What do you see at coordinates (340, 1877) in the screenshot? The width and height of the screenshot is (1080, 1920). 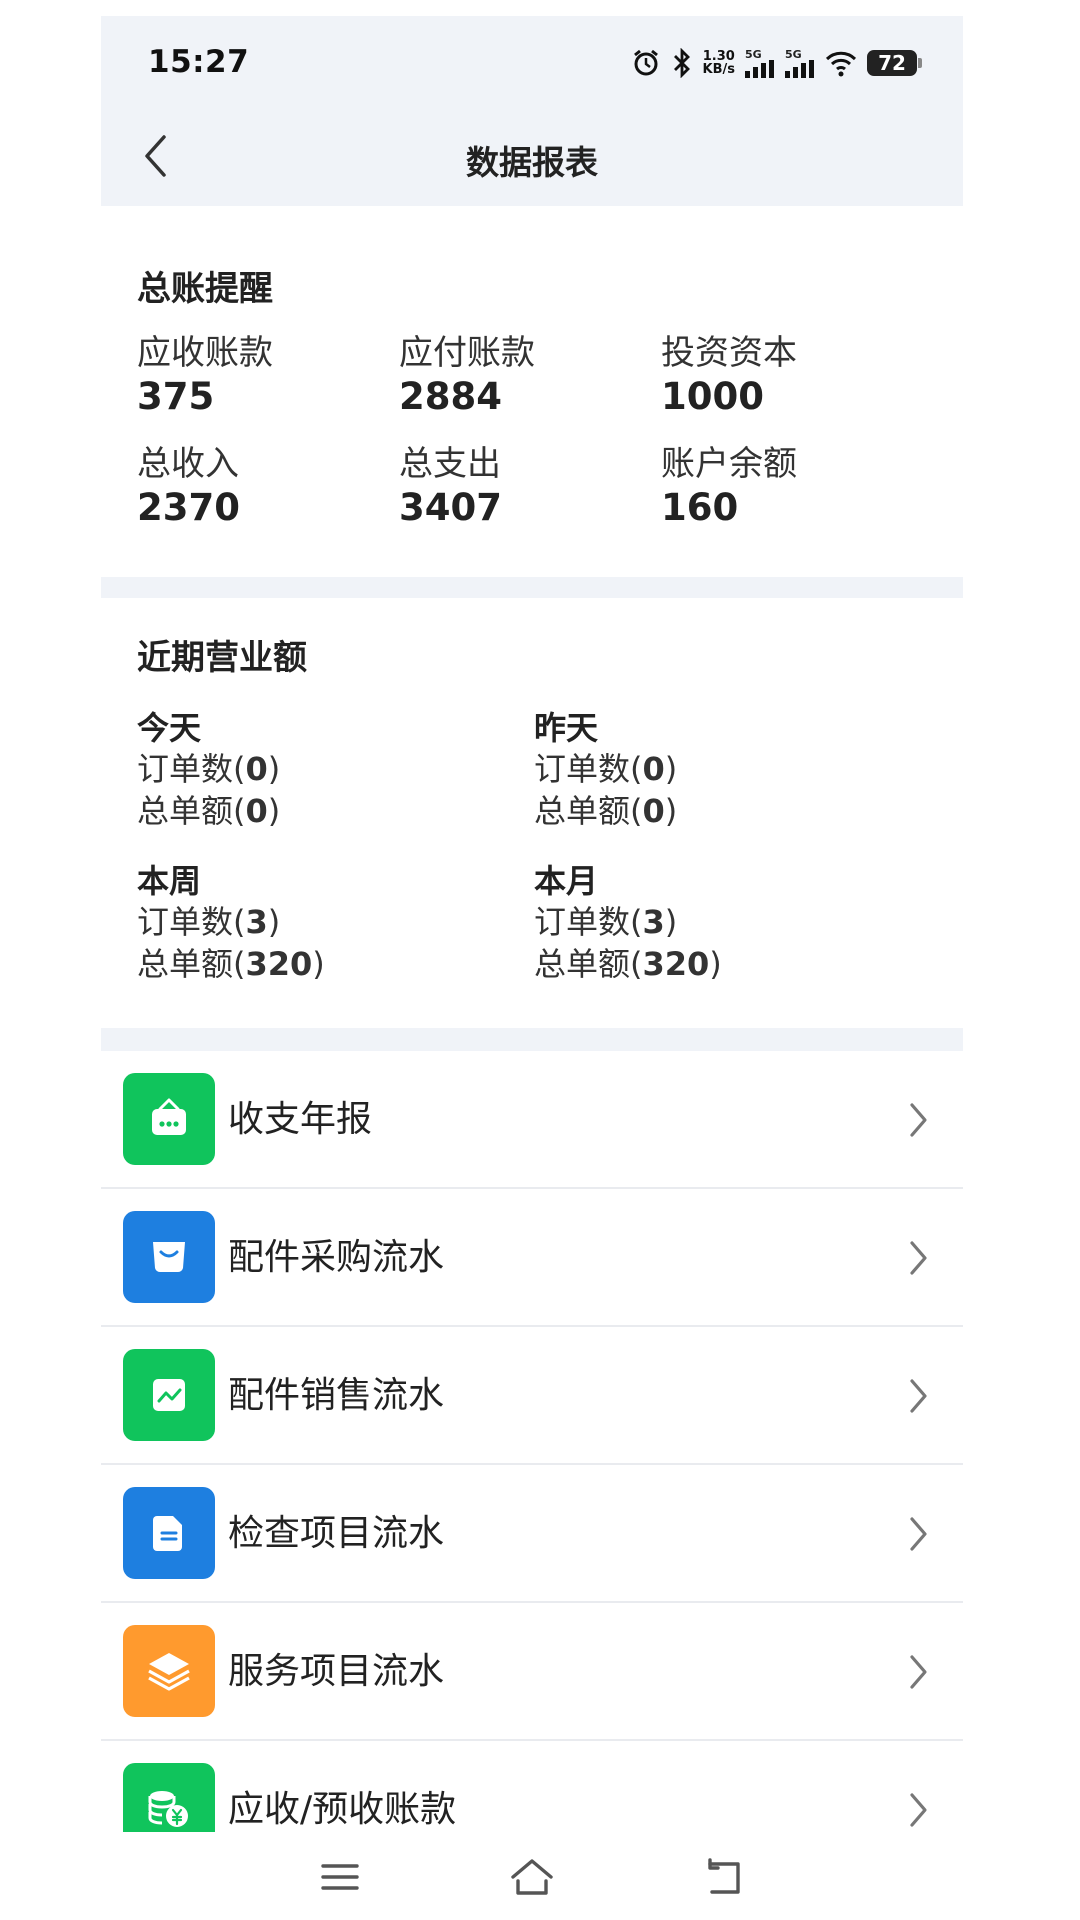 I see `menu-icon` at bounding box center [340, 1877].